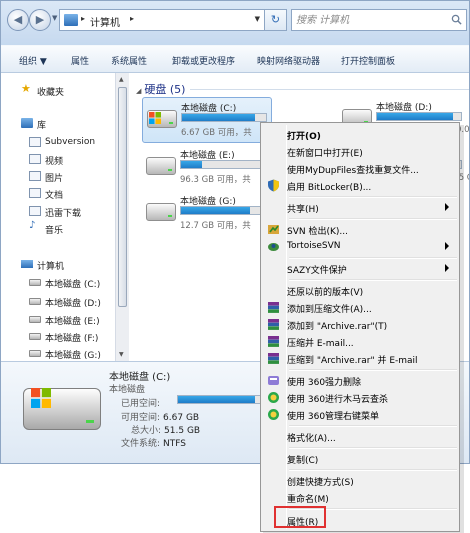 This screenshot has width=470, height=533. I want to click on search-icon, so click(456, 19).